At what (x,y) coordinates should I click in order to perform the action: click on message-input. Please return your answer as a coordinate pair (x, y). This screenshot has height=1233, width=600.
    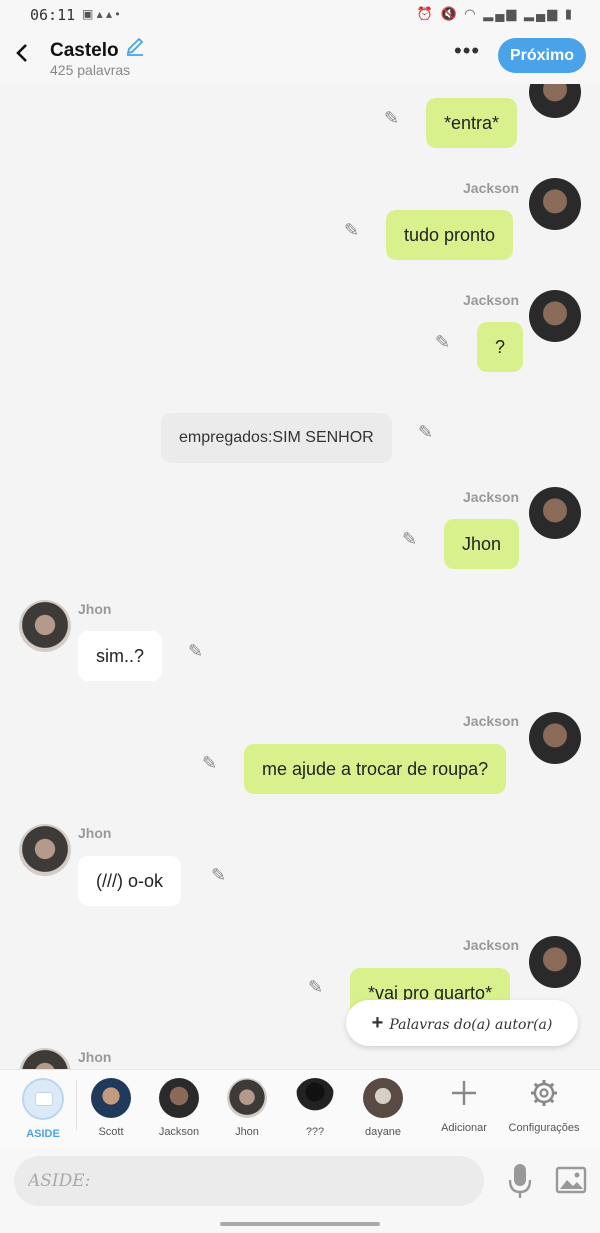
    Looking at the image, I should click on (249, 1181).